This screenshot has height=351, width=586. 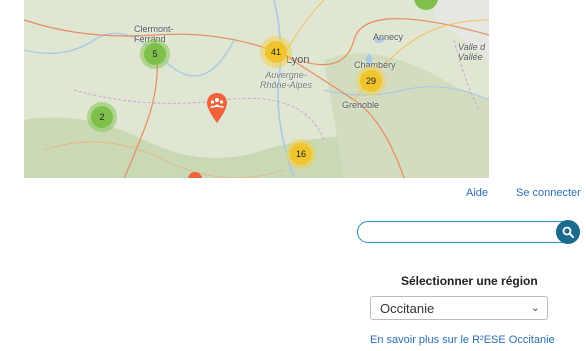 I want to click on group-marker-icon, so click(x=217, y=108).